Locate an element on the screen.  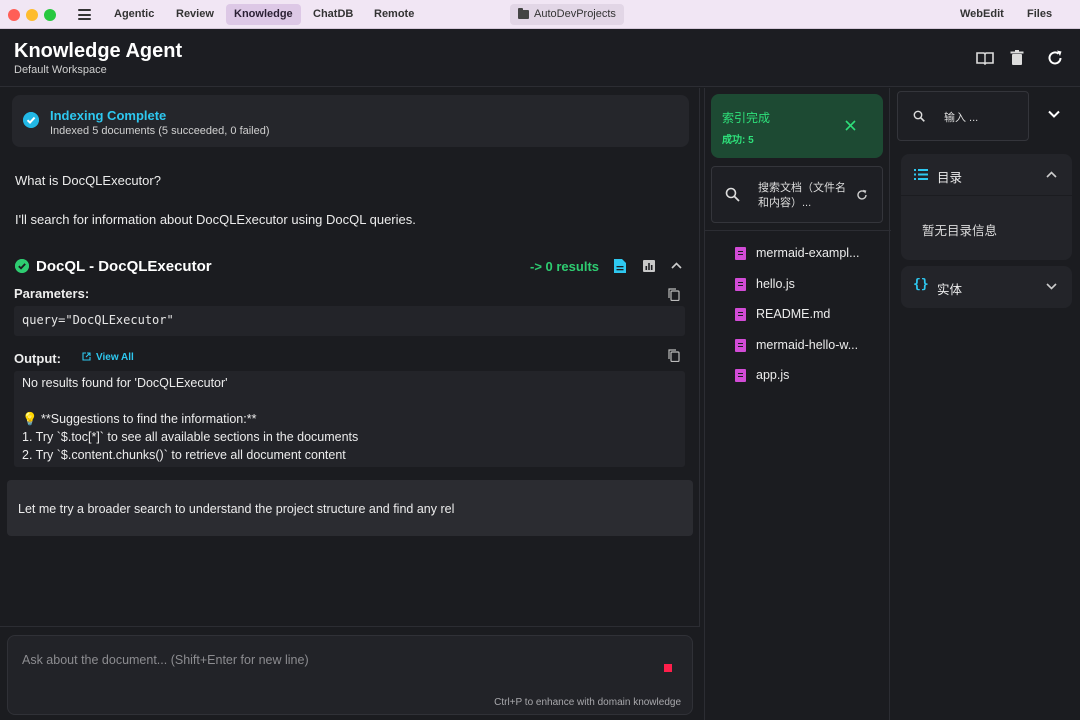
enhance-hint: Ctrl+P to enhance with domain knowledge is located at coordinates (587, 702).